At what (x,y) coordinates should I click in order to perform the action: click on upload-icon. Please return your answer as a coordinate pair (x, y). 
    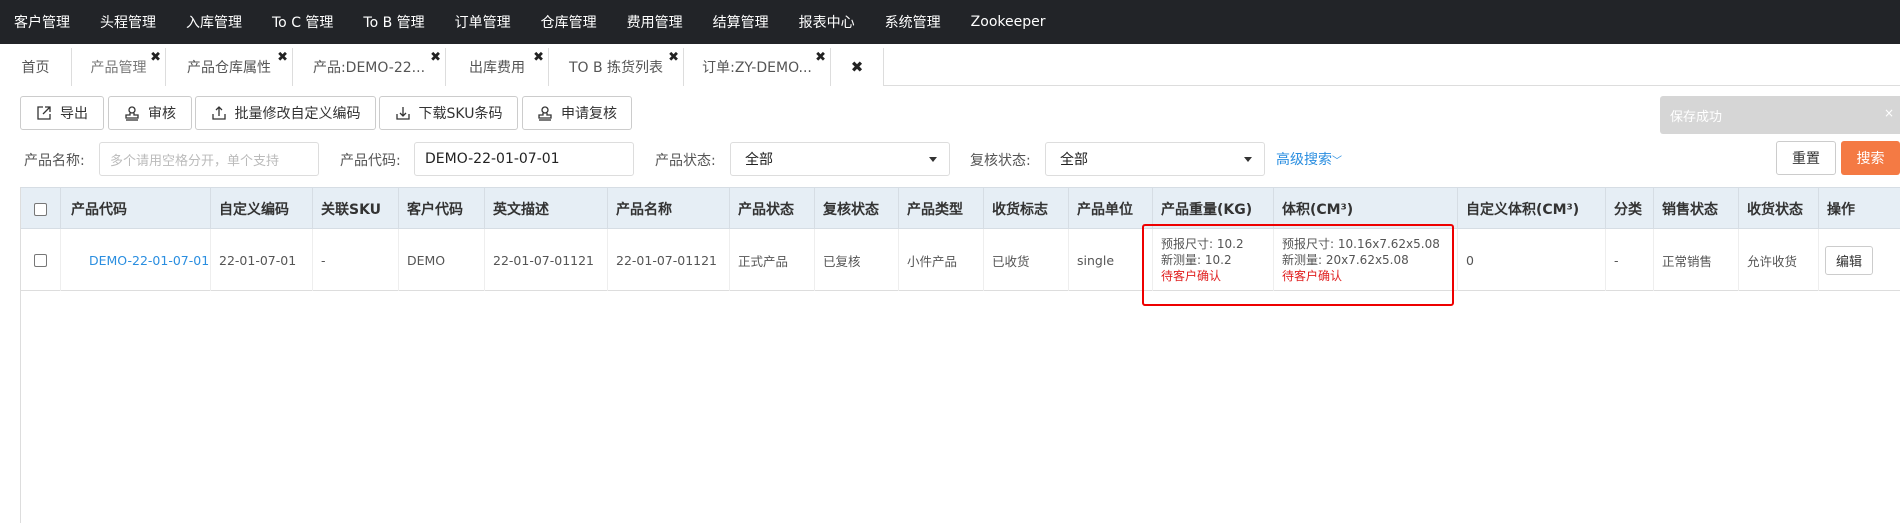
    Looking at the image, I should click on (219, 113).